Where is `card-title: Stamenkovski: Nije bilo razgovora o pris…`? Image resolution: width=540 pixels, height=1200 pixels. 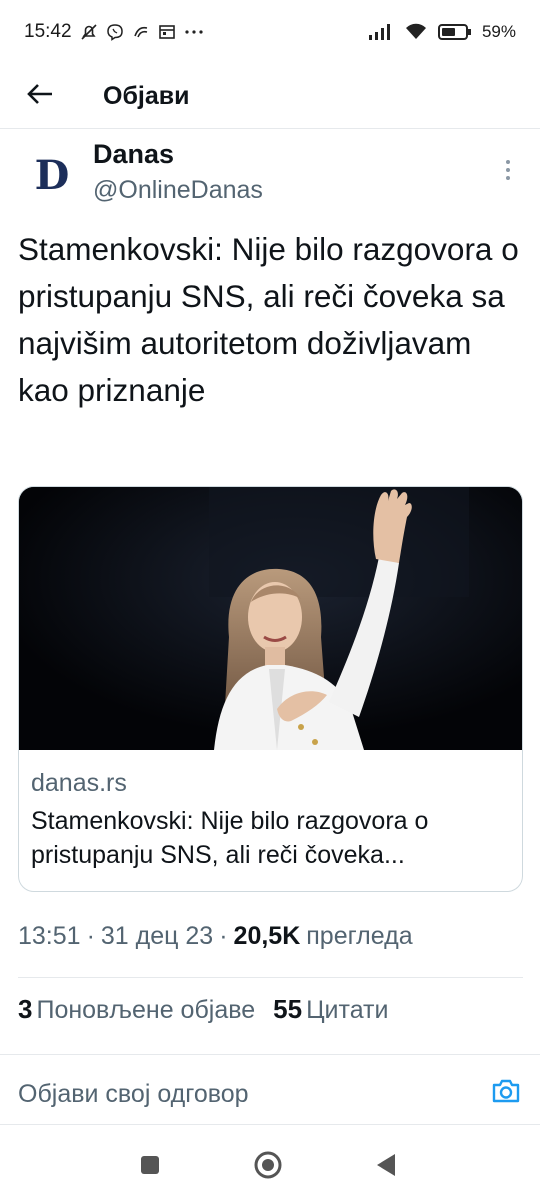 card-title: Stamenkovski: Nije bilo razgovora o pris… is located at coordinates (230, 838).